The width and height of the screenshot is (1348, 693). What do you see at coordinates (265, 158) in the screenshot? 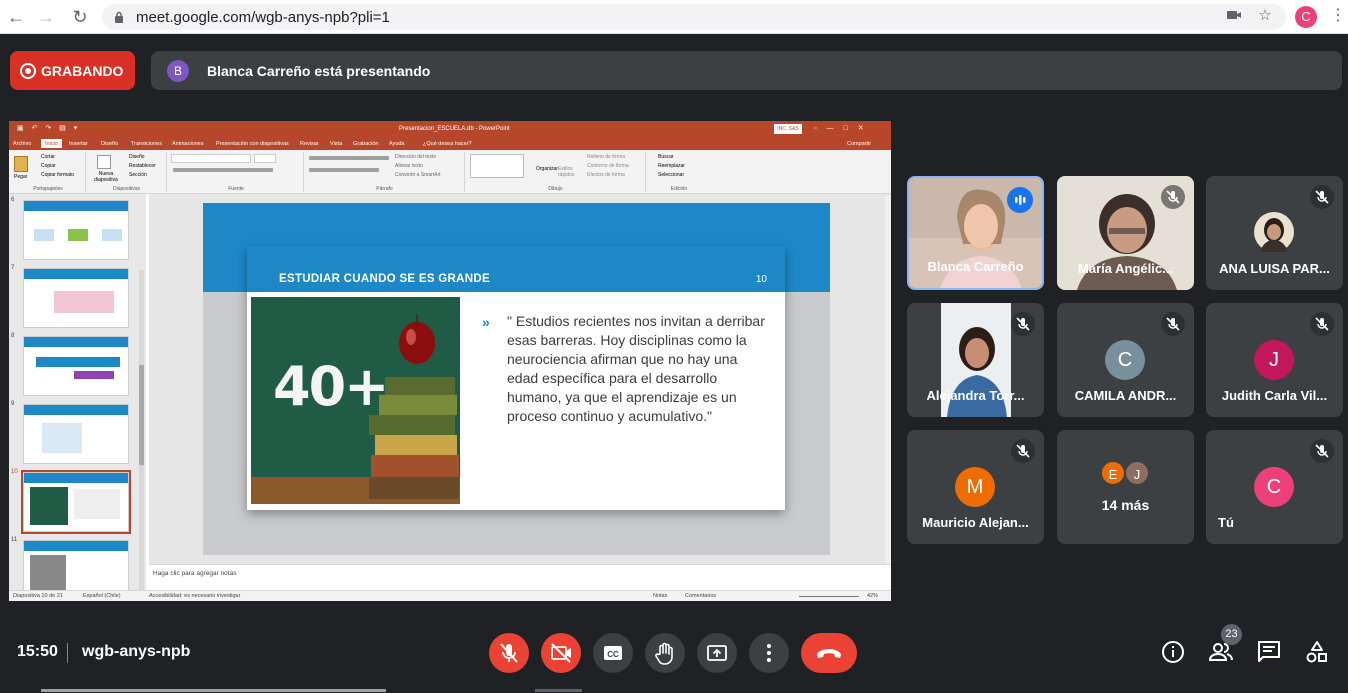
I see `font-size-select` at bounding box center [265, 158].